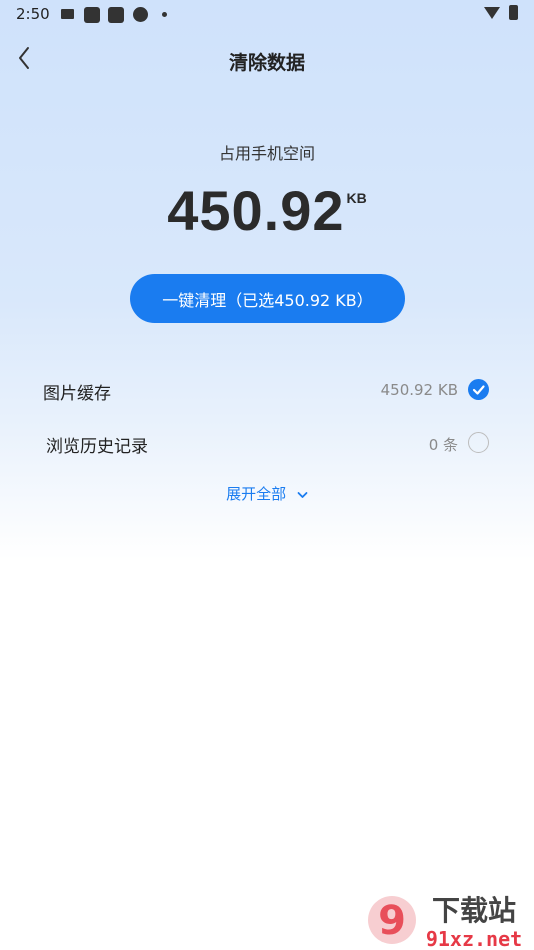 The height and width of the screenshot is (950, 534). Describe the element at coordinates (266, 63) in the screenshot. I see `page-title: 清除数据` at that location.